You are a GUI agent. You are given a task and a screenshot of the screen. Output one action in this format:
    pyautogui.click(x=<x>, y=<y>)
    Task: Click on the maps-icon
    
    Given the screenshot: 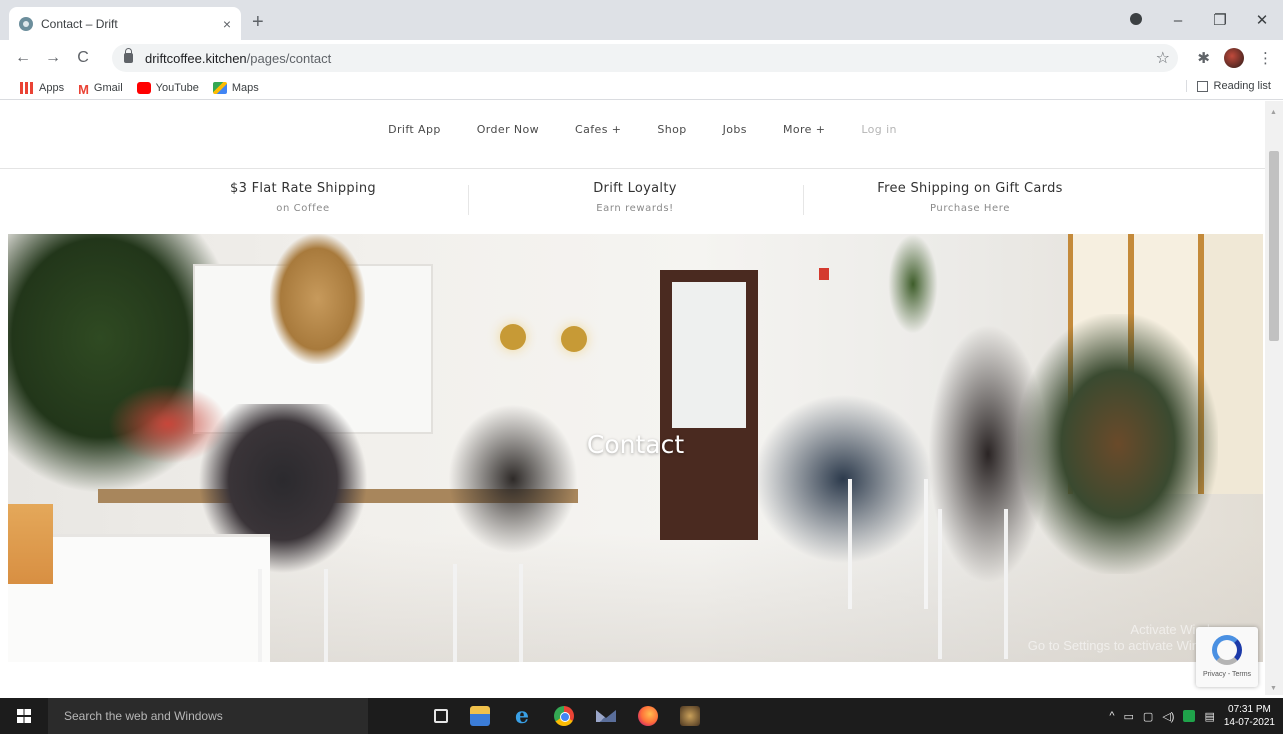 What is the action you would take?
    pyautogui.click(x=219, y=87)
    